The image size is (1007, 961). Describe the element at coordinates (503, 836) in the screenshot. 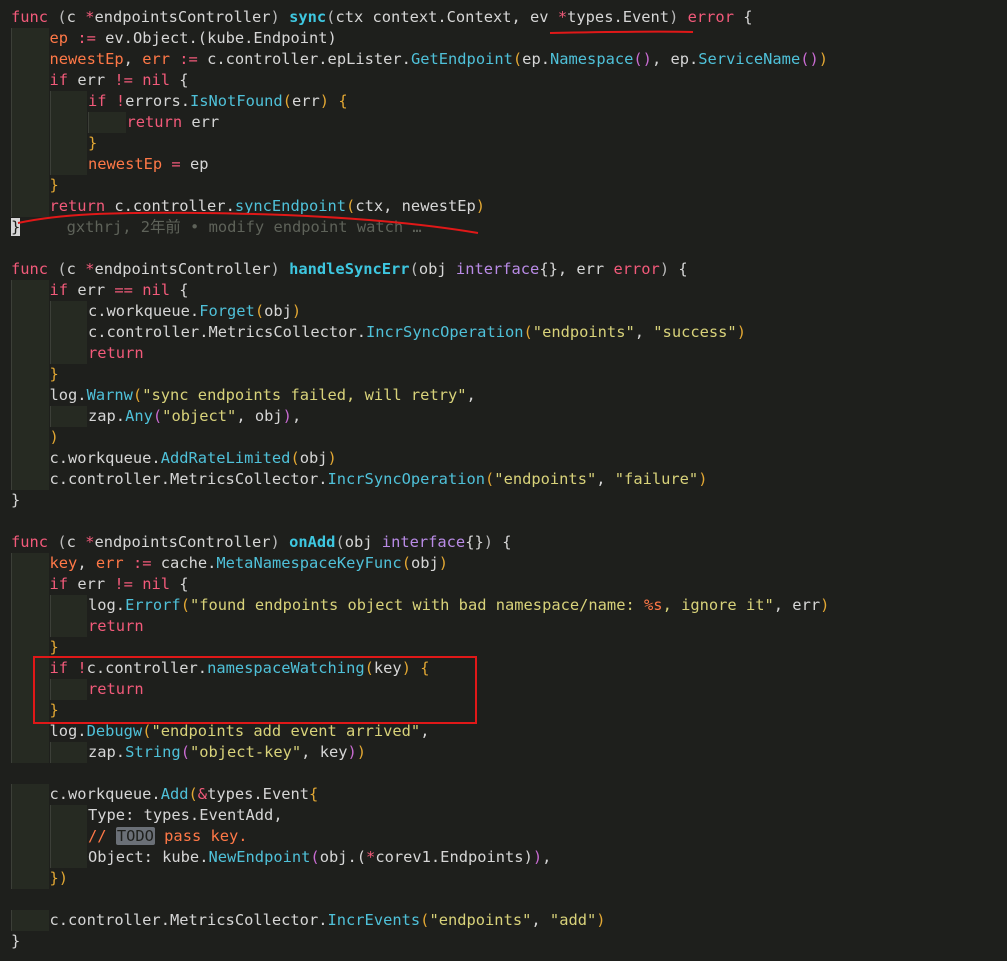

I see `code-line: // TODO pass key.` at that location.